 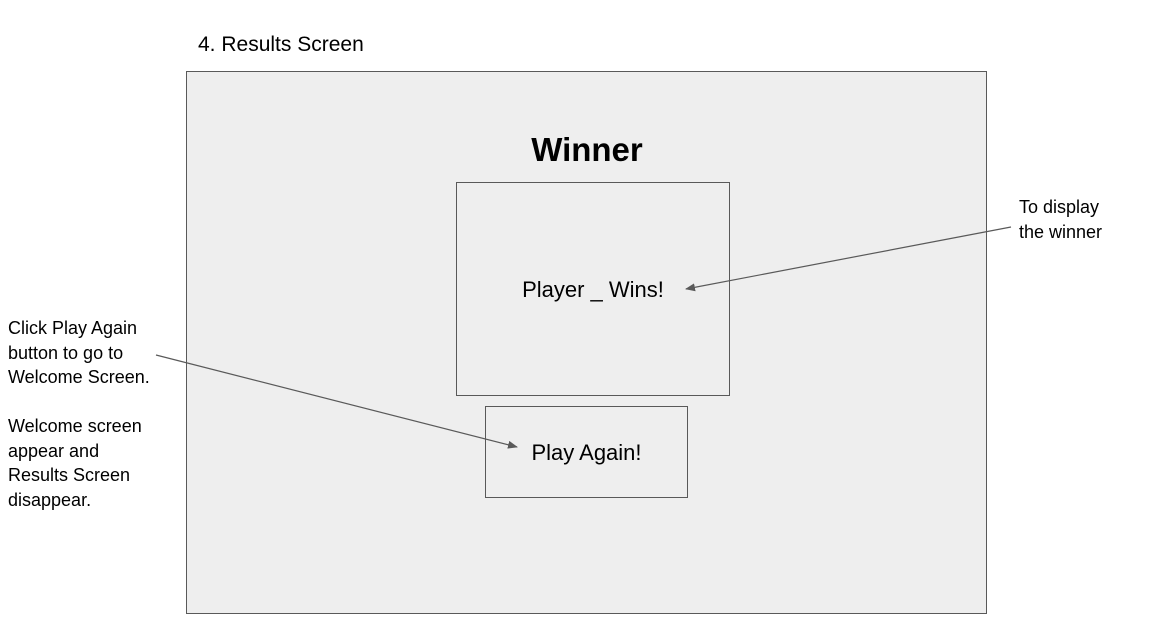 What do you see at coordinates (69, 475) in the screenshot?
I see `play-again-annotation-line: Results Screen` at bounding box center [69, 475].